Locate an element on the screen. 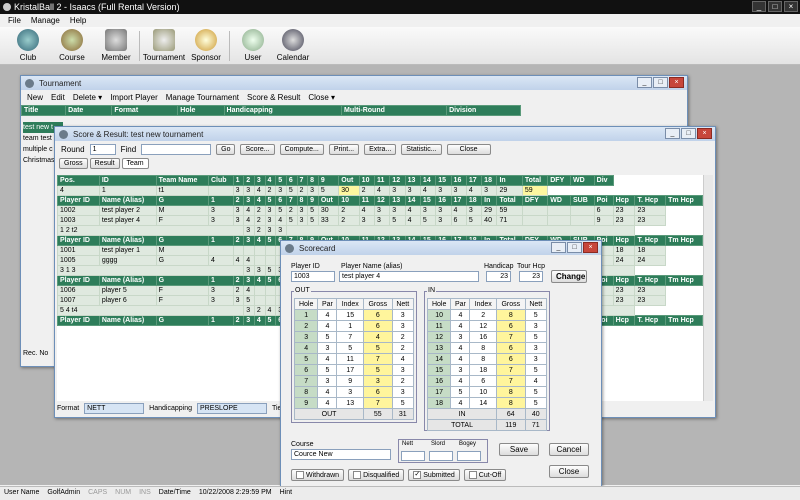 Image resolution: width=800 pixels, height=500 pixels. cell: 5 is located at coordinates (535, 392).